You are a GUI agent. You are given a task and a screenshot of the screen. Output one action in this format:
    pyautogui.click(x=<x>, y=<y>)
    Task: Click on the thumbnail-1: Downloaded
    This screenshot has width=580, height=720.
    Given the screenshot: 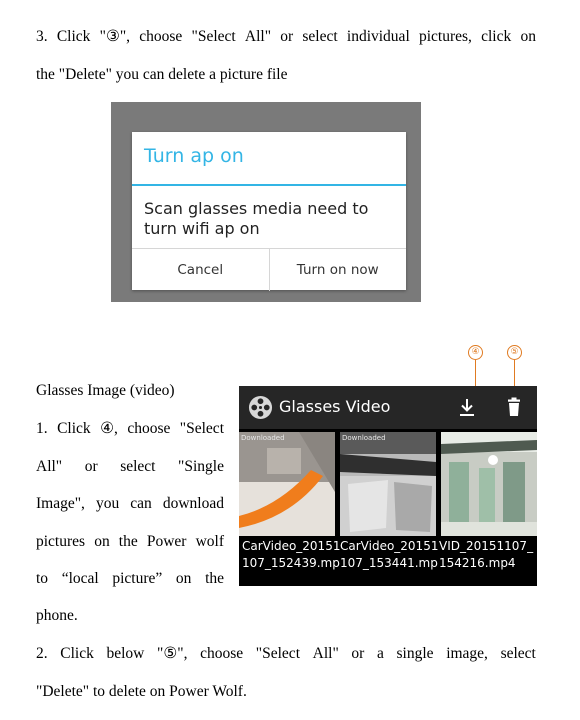 What is the action you would take?
    pyautogui.click(x=287, y=484)
    